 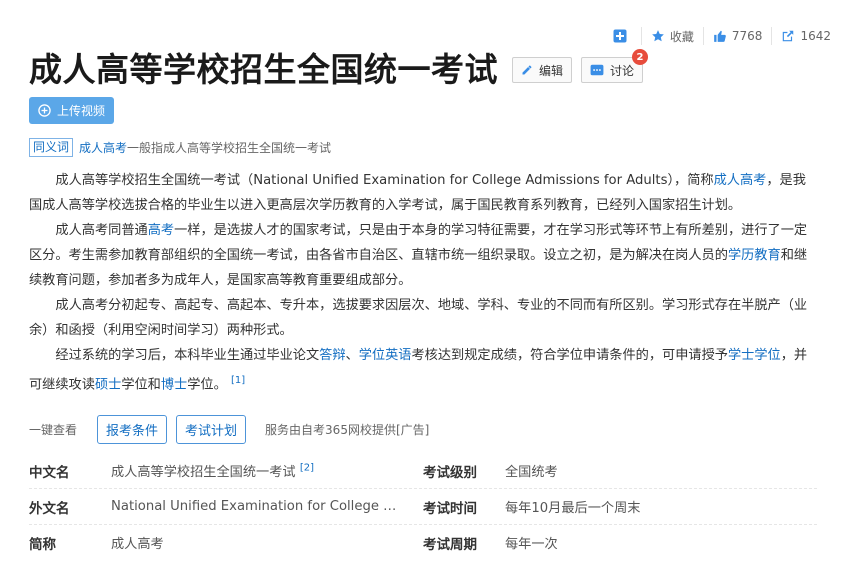 I want to click on info-col: 简称 成人高考, so click(x=226, y=543).